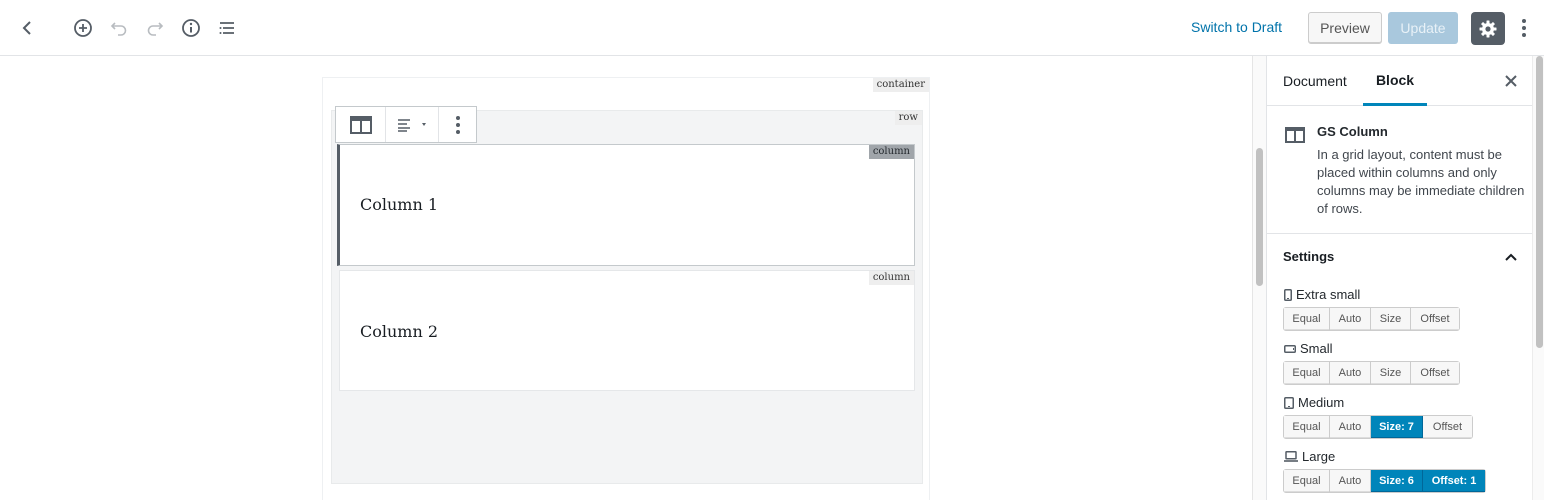 The width and height of the screenshot is (1544, 500). What do you see at coordinates (399, 204) in the screenshot?
I see `column-text: Column 1` at bounding box center [399, 204].